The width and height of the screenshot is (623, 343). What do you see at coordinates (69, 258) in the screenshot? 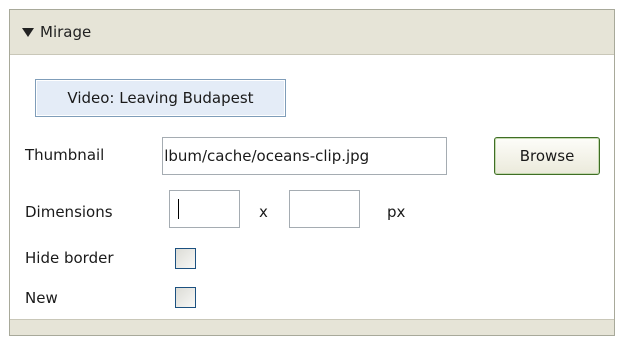
I see `hide-border-label: Hide border` at bounding box center [69, 258].